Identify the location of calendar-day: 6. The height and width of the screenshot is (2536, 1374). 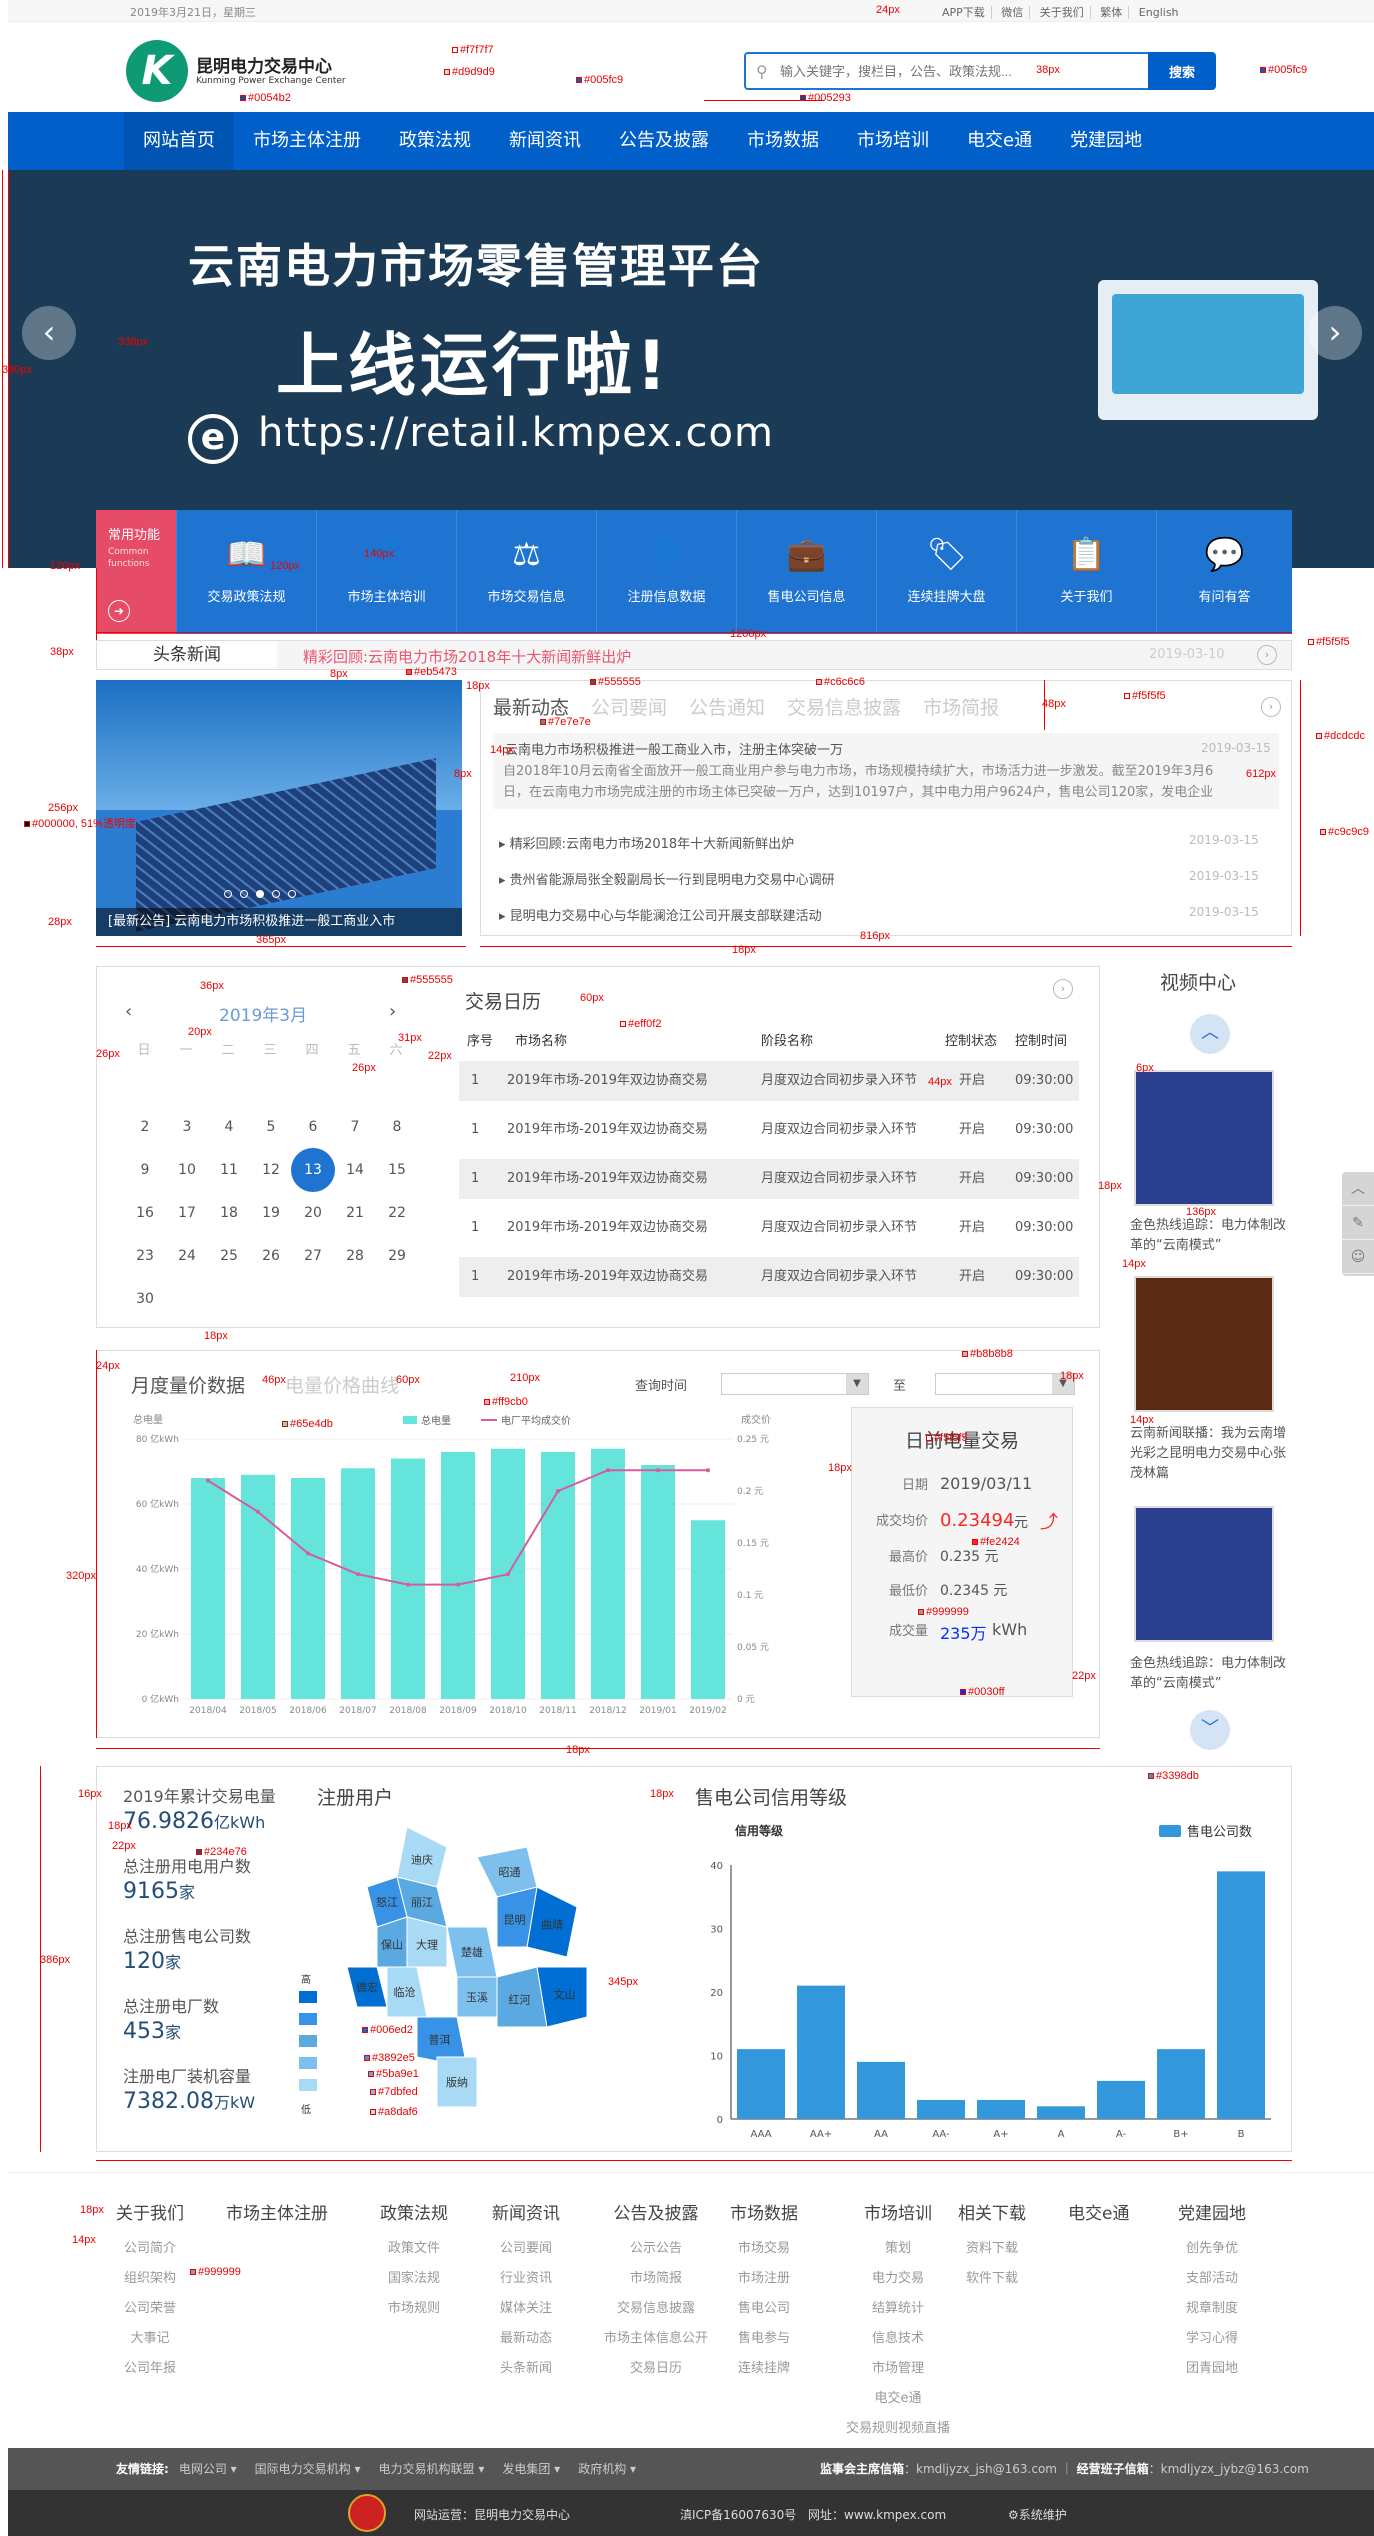
(313, 1127).